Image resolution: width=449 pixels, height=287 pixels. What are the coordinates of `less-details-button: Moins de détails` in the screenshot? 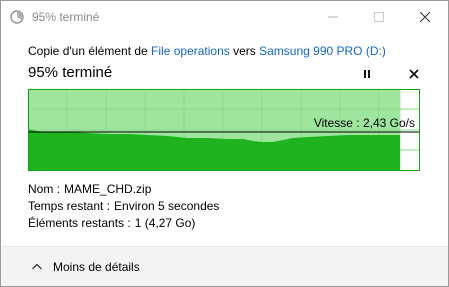 It's located at (85, 267).